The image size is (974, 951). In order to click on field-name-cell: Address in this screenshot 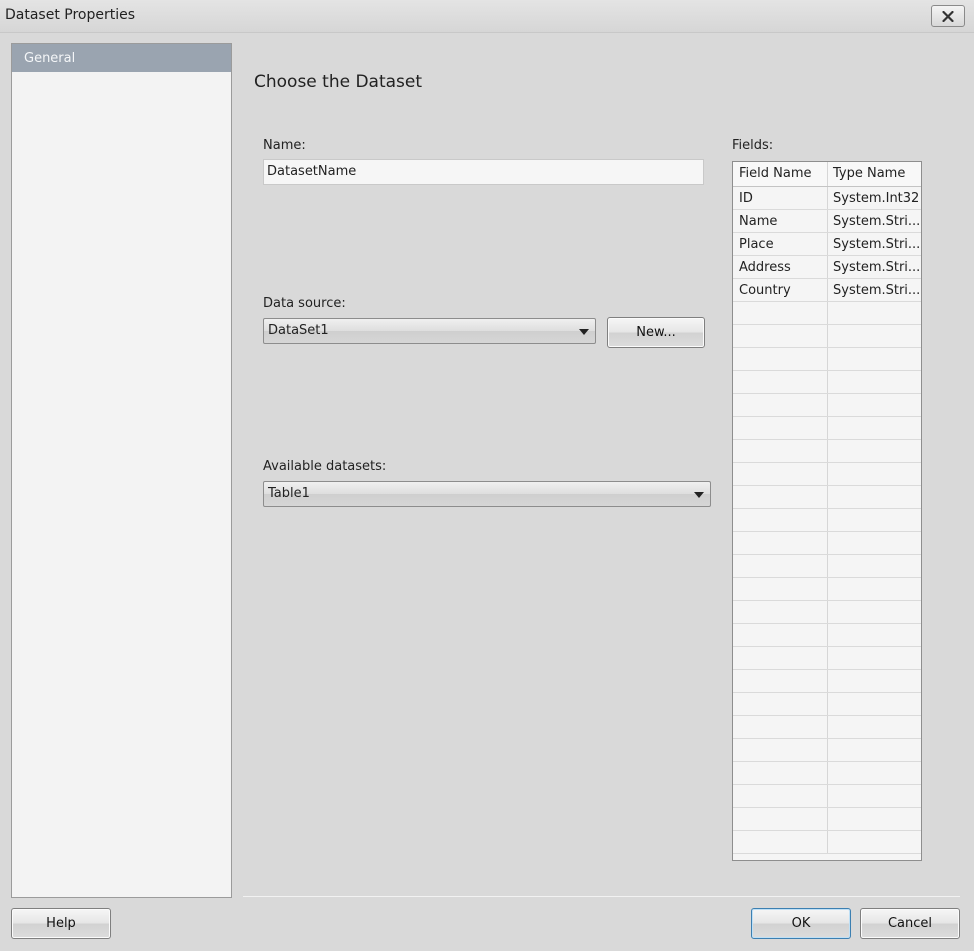, I will do `click(780, 267)`.